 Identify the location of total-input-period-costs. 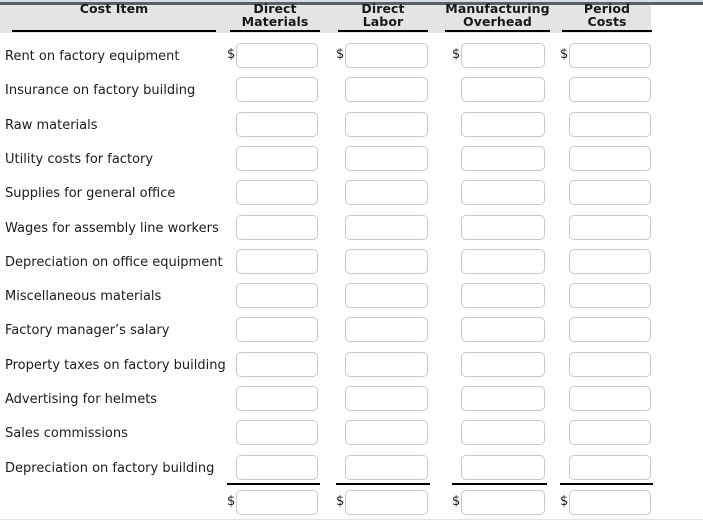
(610, 502).